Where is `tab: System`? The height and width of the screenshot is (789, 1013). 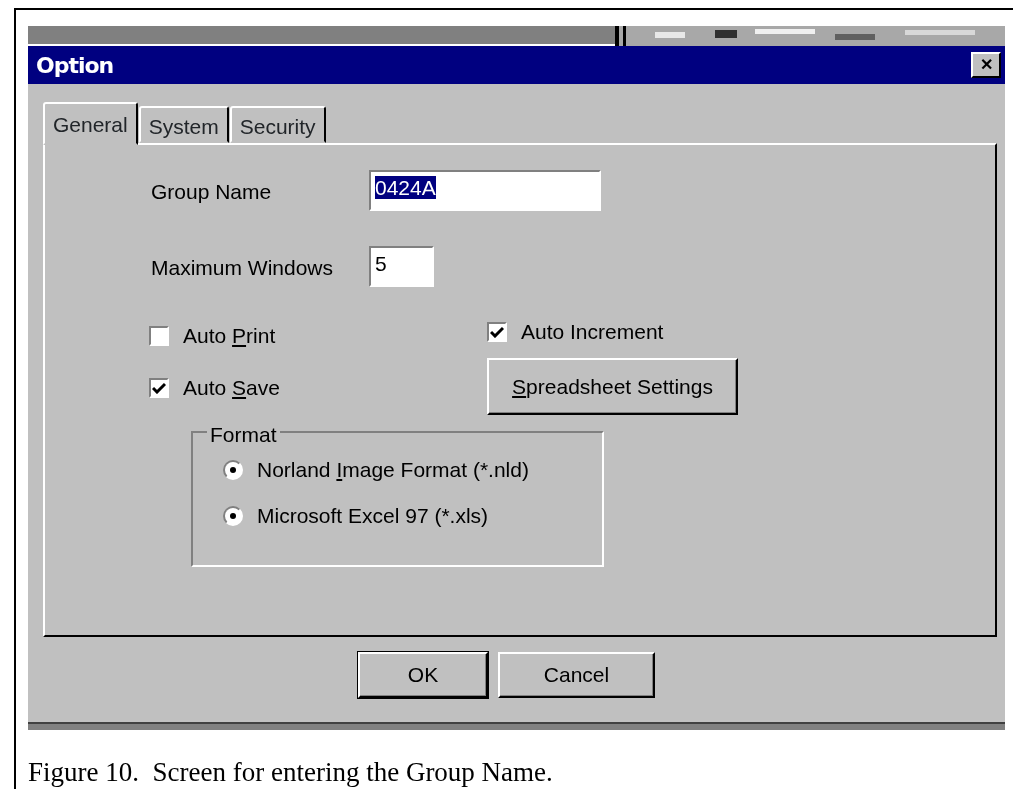 tab: System is located at coordinates (183, 124).